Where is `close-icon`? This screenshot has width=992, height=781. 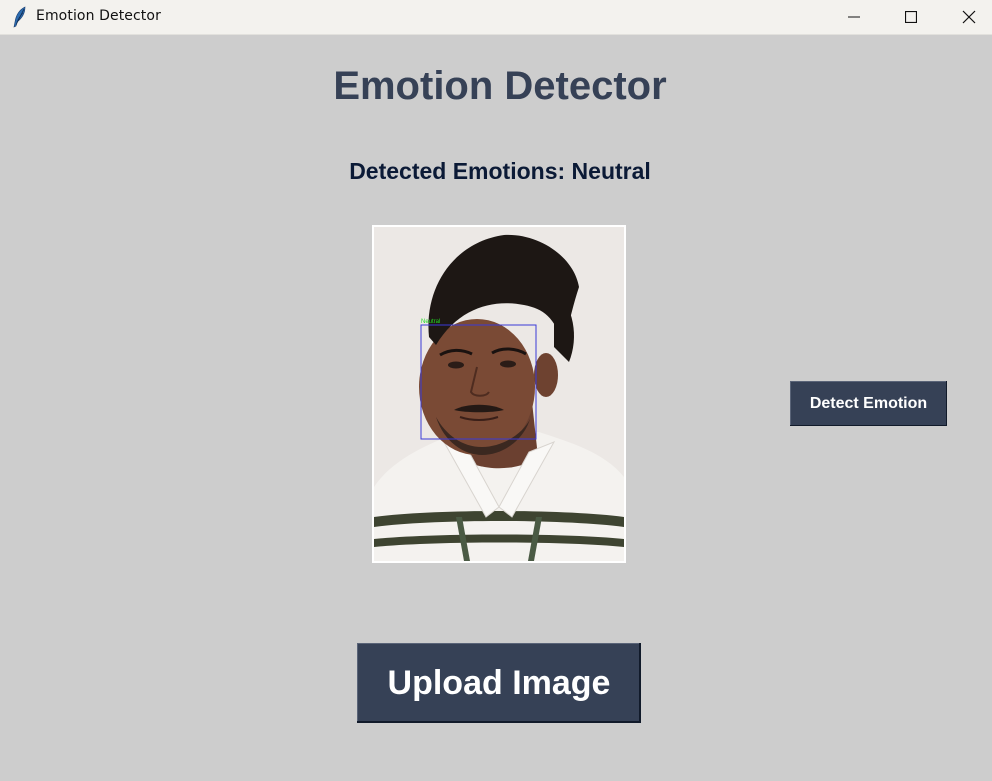
close-icon is located at coordinates (969, 17).